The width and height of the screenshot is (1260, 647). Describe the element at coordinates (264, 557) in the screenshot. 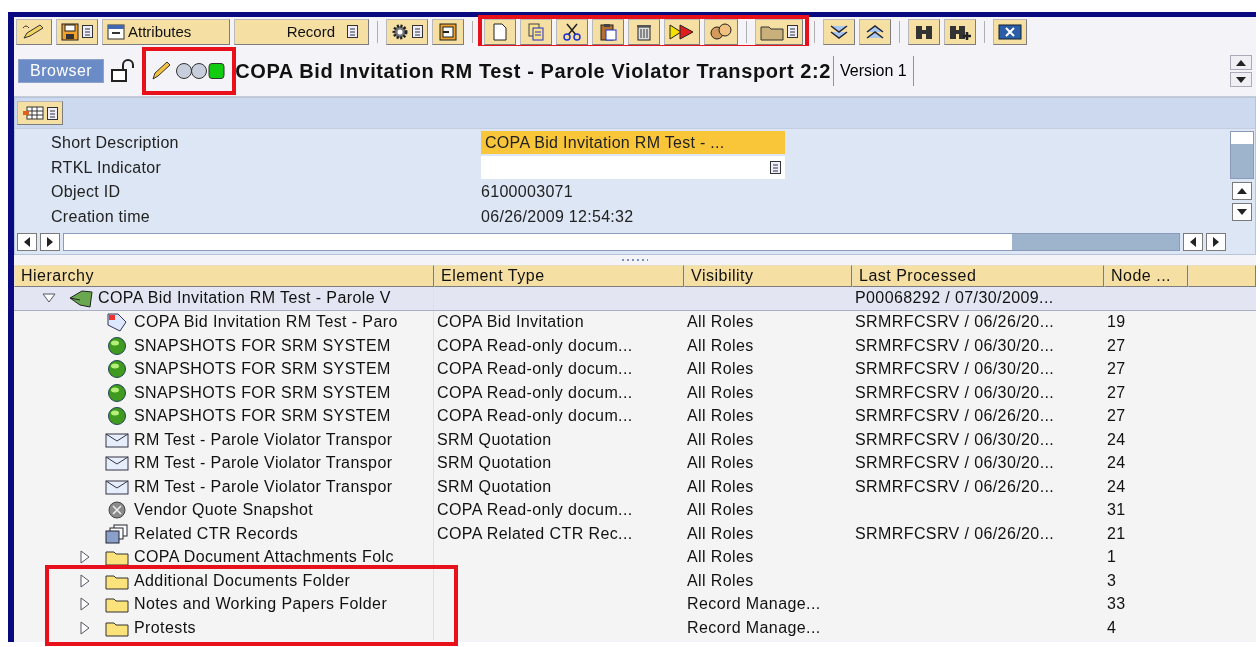

I see `node-label: COPA Document Attachments Folc` at that location.